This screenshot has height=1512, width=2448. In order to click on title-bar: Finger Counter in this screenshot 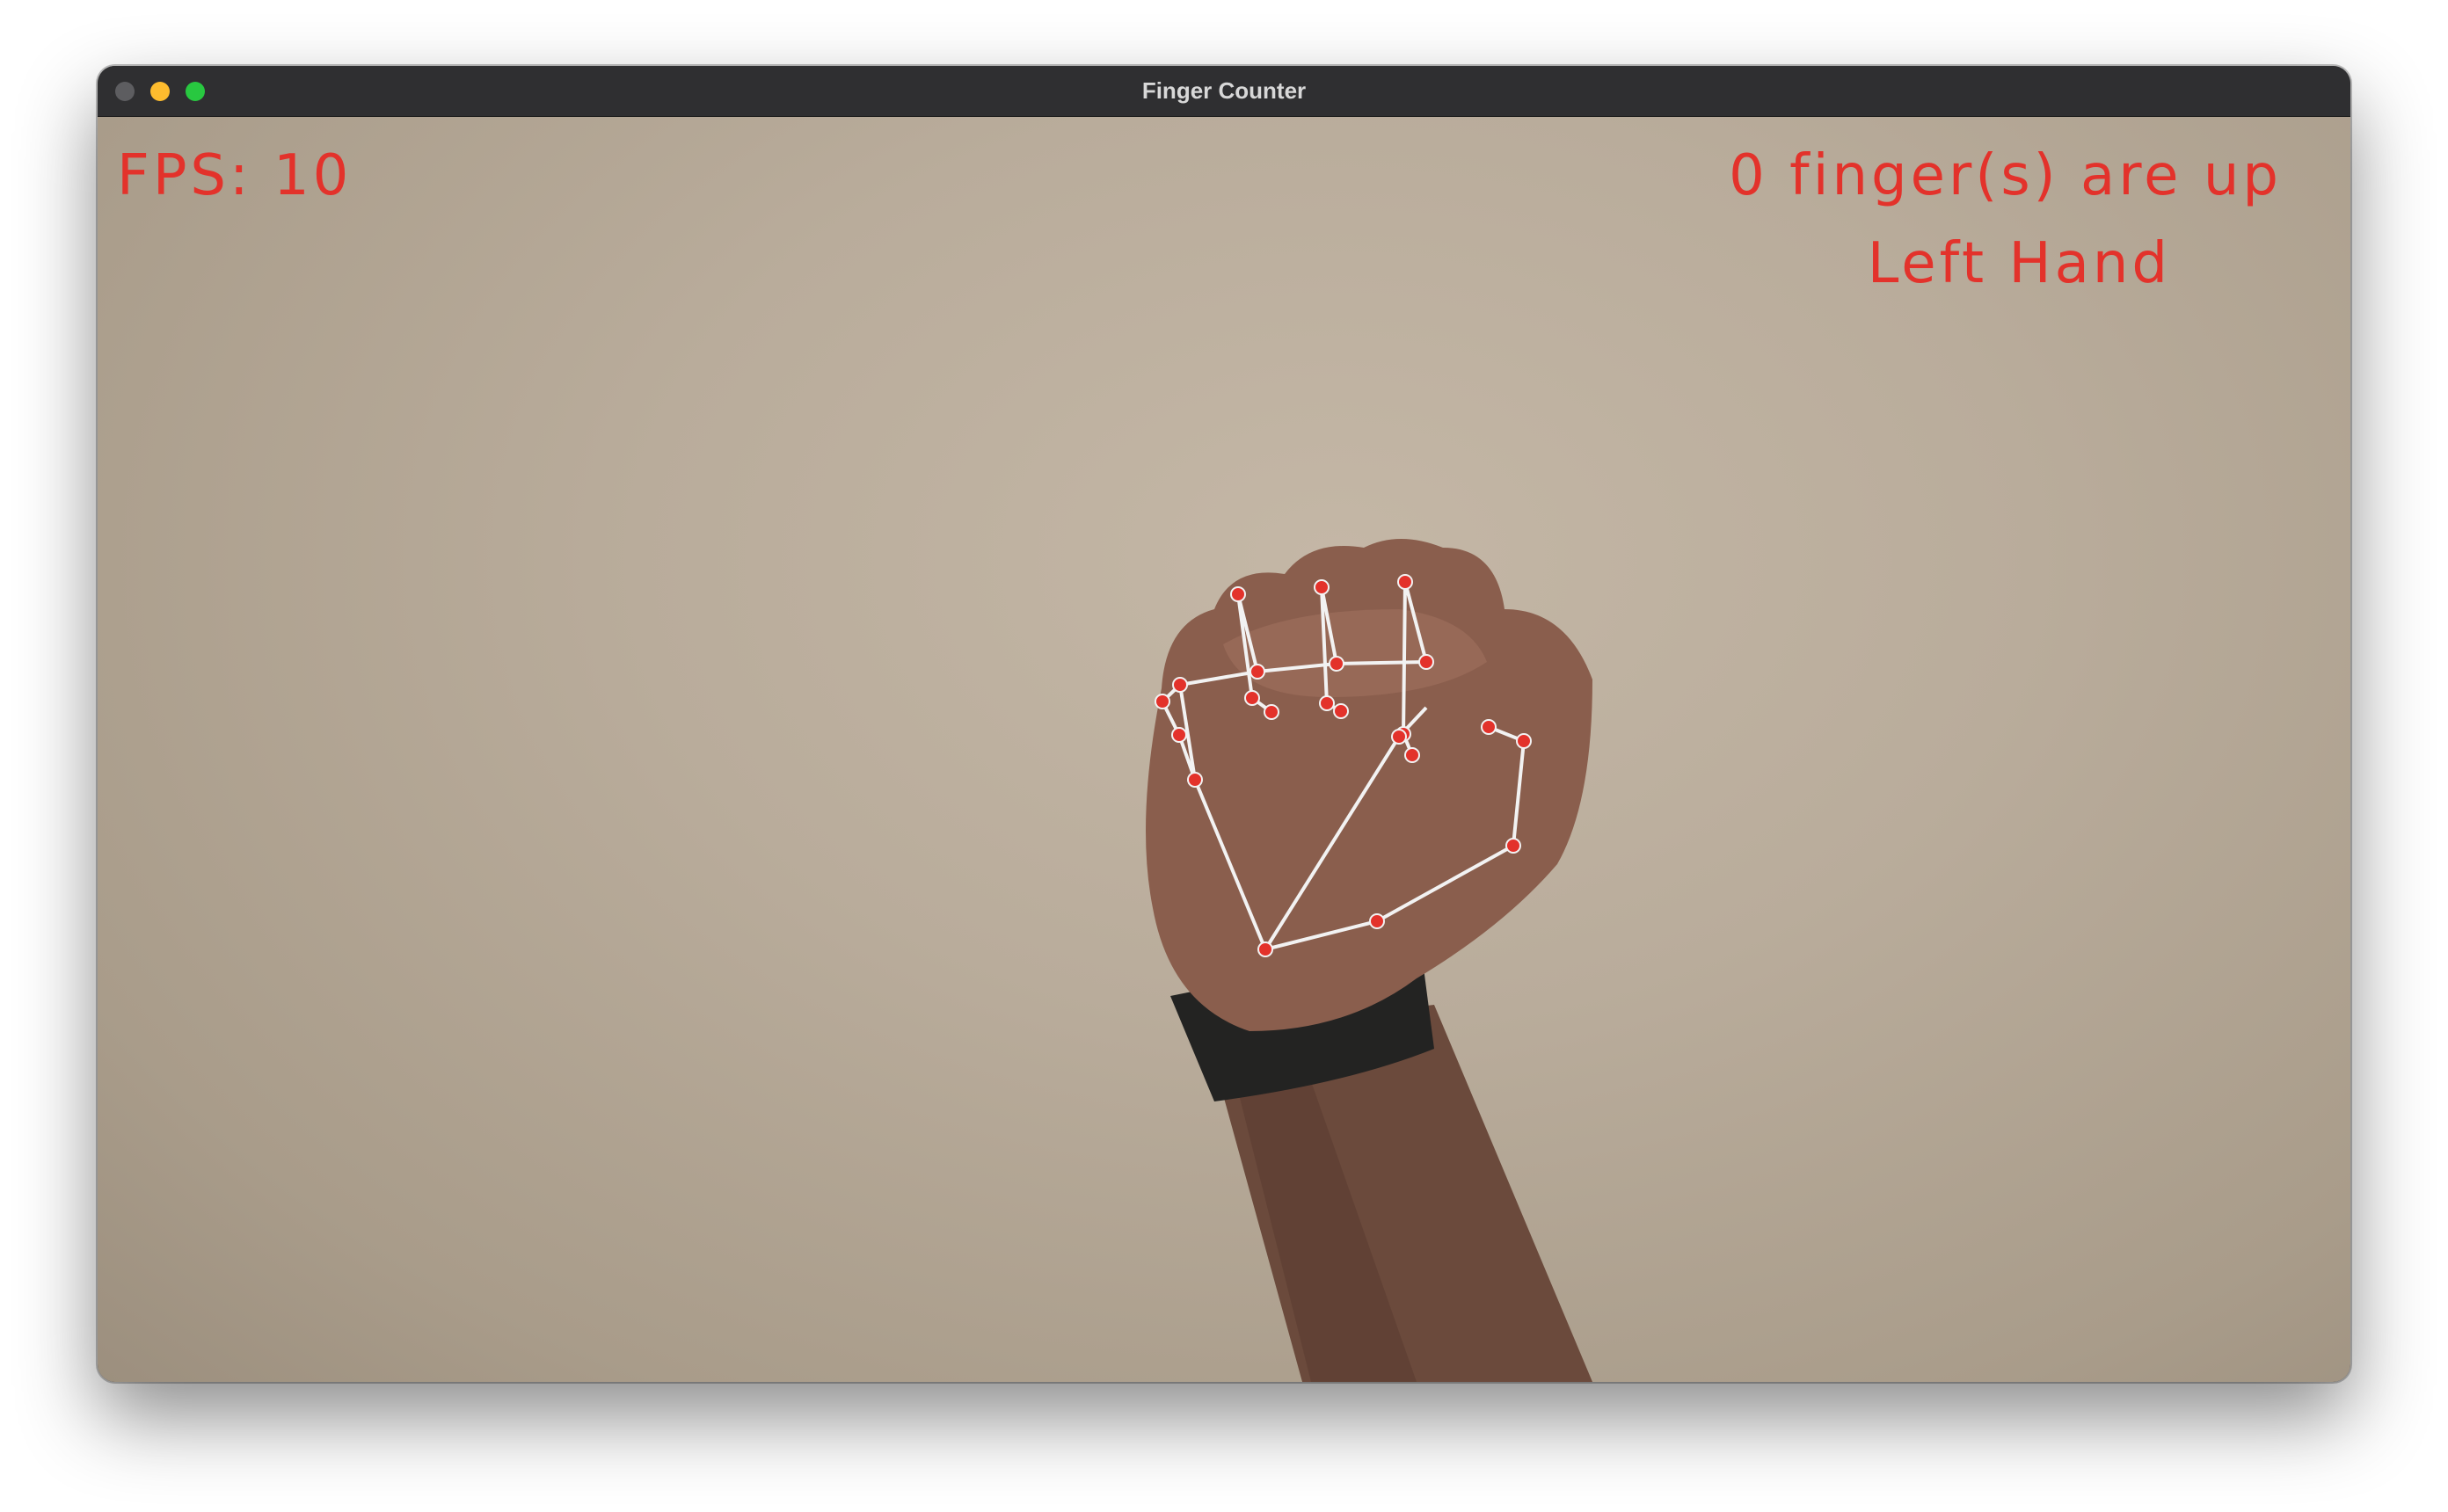, I will do `click(1224, 92)`.